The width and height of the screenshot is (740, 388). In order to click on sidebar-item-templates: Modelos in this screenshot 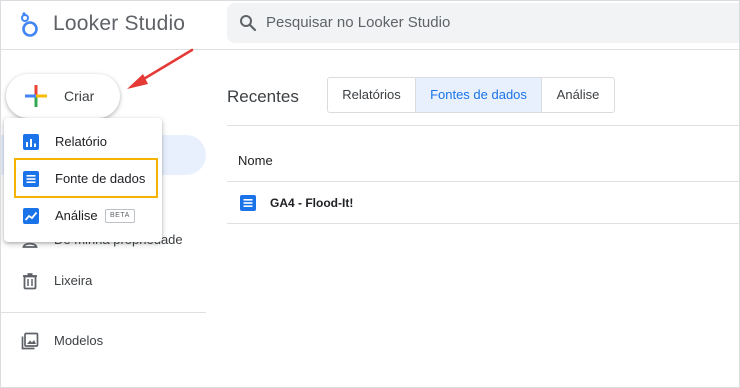, I will do `click(103, 341)`.